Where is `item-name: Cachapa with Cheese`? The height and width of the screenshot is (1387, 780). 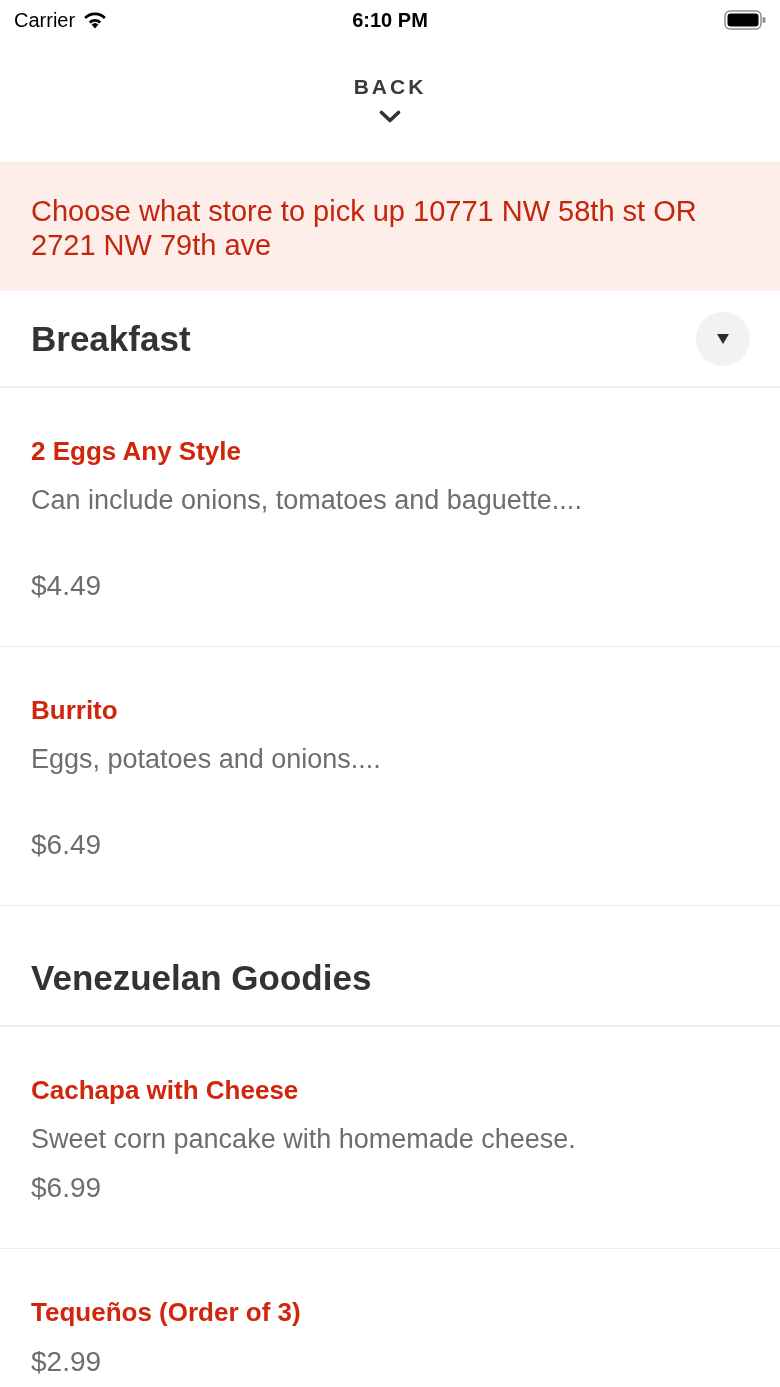 item-name: Cachapa with Cheese is located at coordinates (165, 1090).